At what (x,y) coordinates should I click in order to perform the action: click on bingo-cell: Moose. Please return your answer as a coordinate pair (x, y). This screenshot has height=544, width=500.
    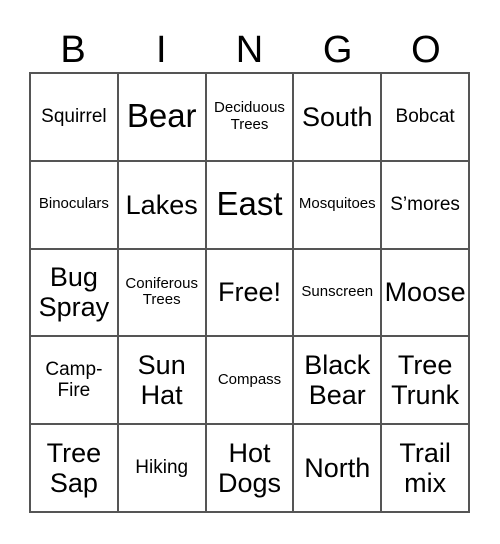
    Looking at the image, I should click on (425, 292).